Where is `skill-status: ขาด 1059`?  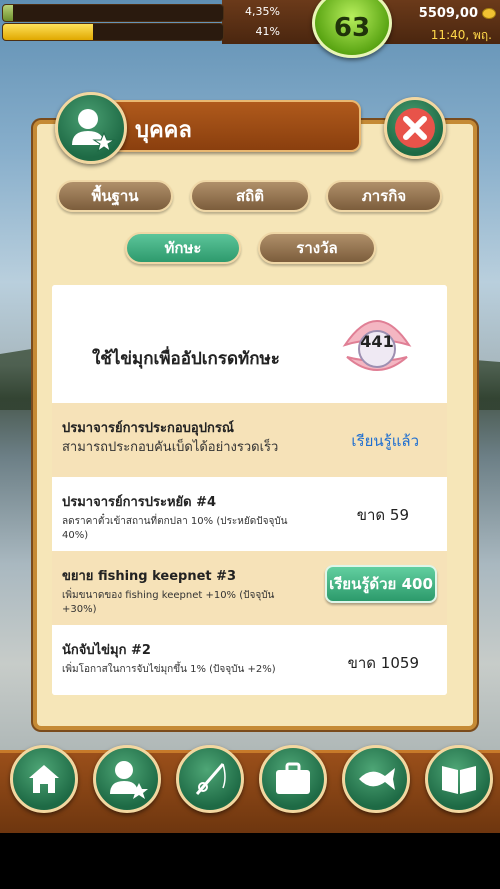 skill-status: ขาด 1059 is located at coordinates (383, 663).